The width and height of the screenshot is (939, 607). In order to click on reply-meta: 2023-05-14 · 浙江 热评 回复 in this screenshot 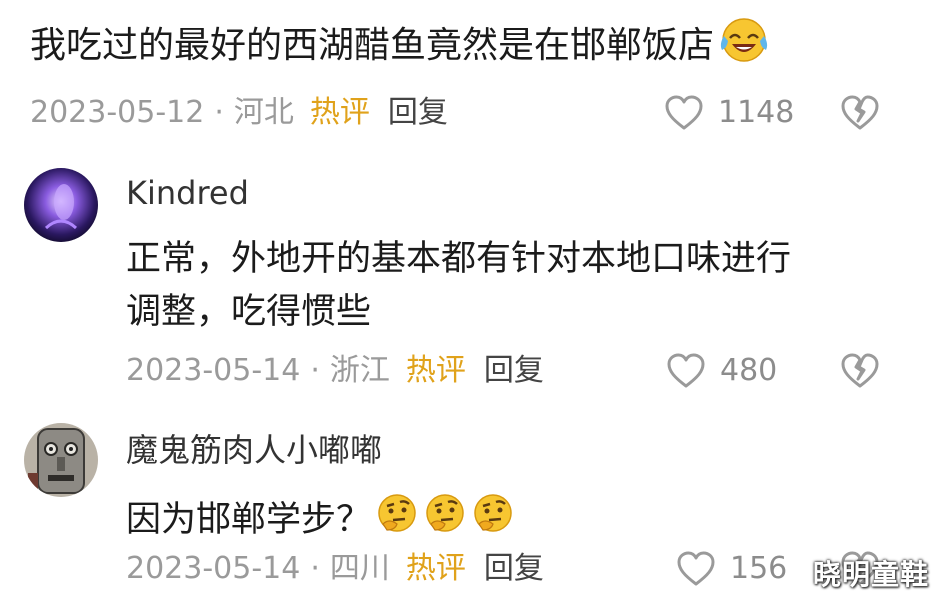, I will do `click(335, 371)`.